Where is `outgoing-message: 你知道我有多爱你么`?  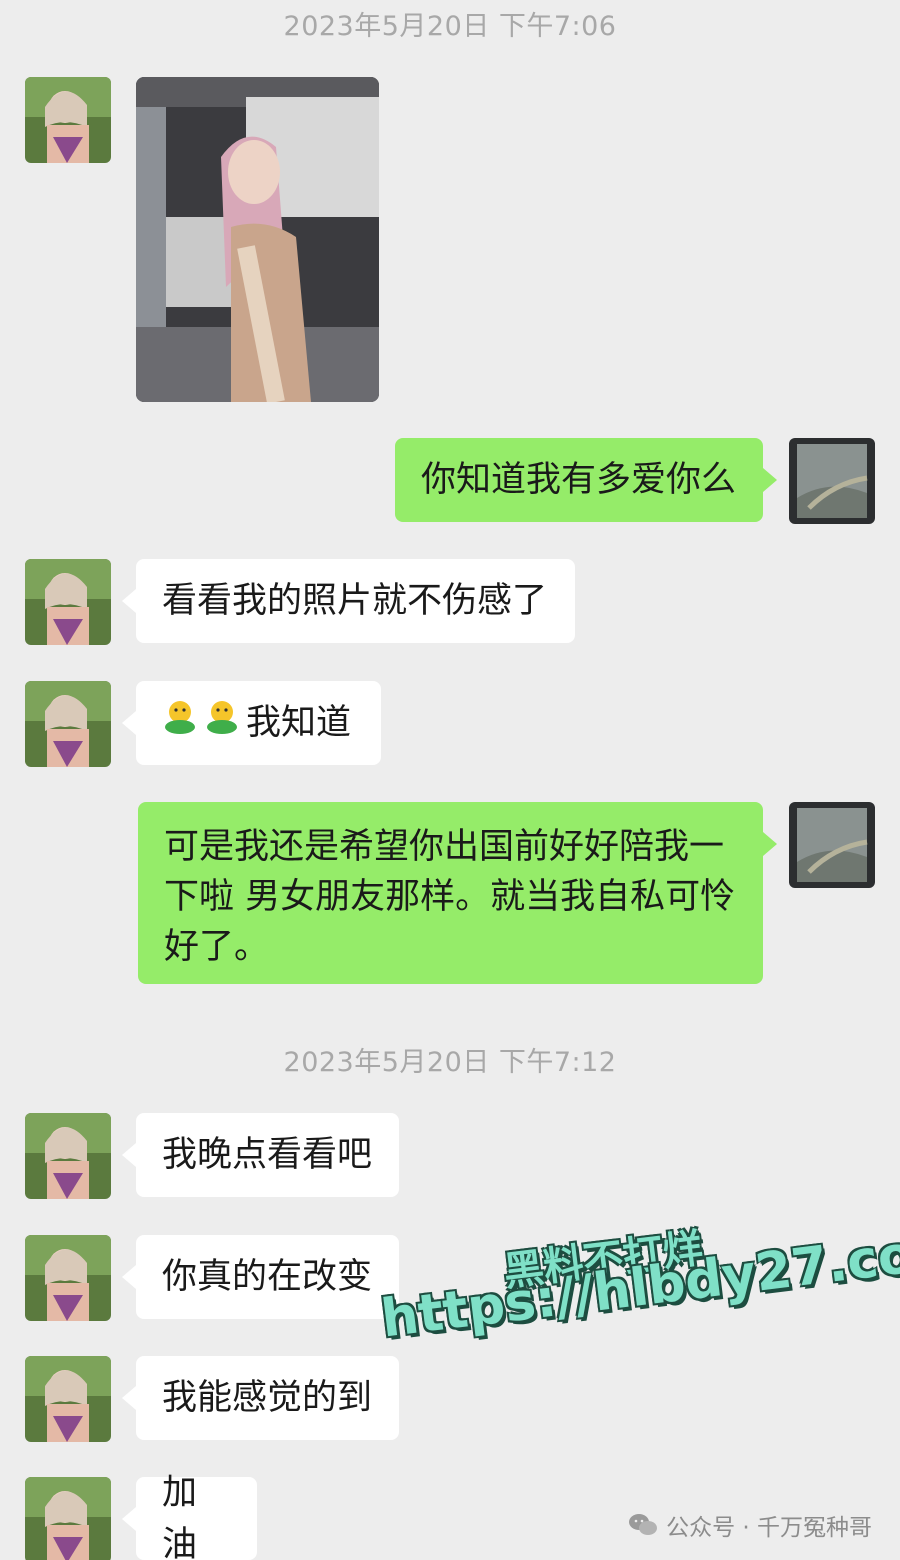 outgoing-message: 你知道我有多爱你么 is located at coordinates (586, 480).